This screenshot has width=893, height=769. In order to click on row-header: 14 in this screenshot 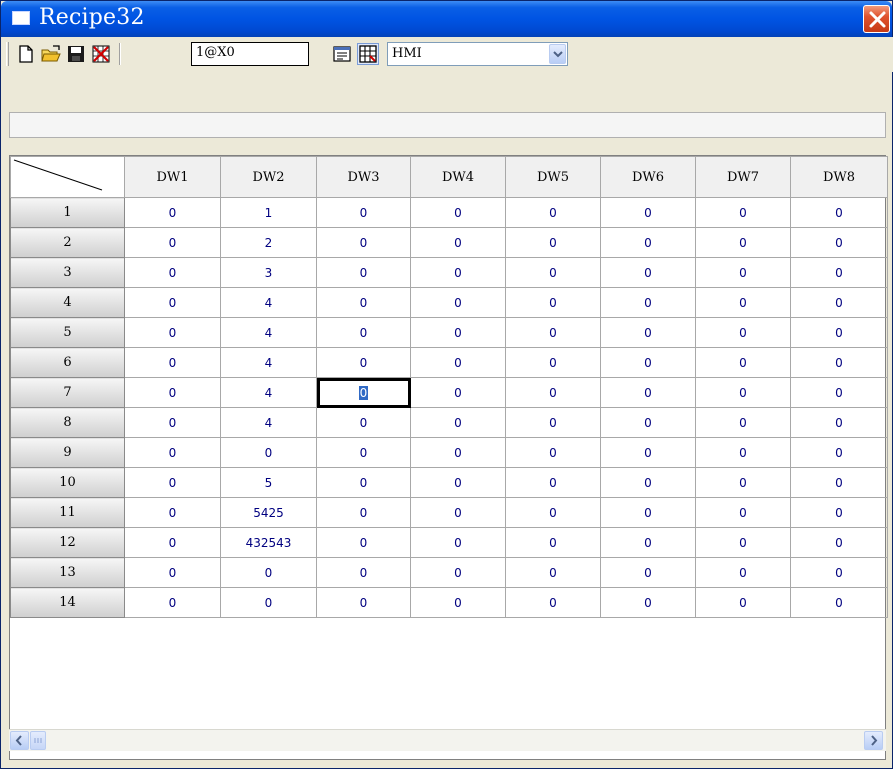, I will do `click(67, 602)`.